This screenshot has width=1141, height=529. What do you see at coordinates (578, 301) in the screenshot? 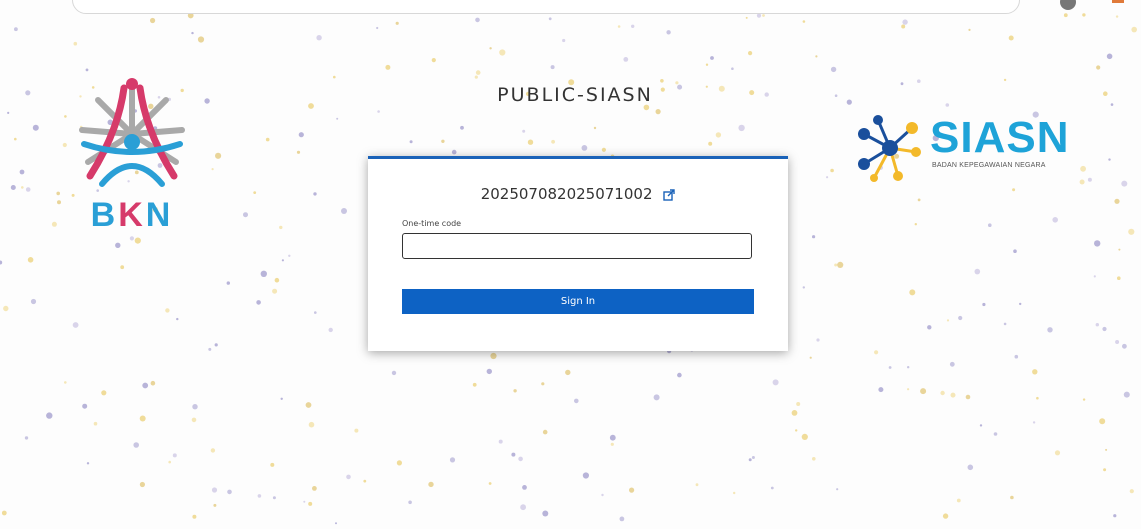
I see `sign-in-button: Sign In` at bounding box center [578, 301].